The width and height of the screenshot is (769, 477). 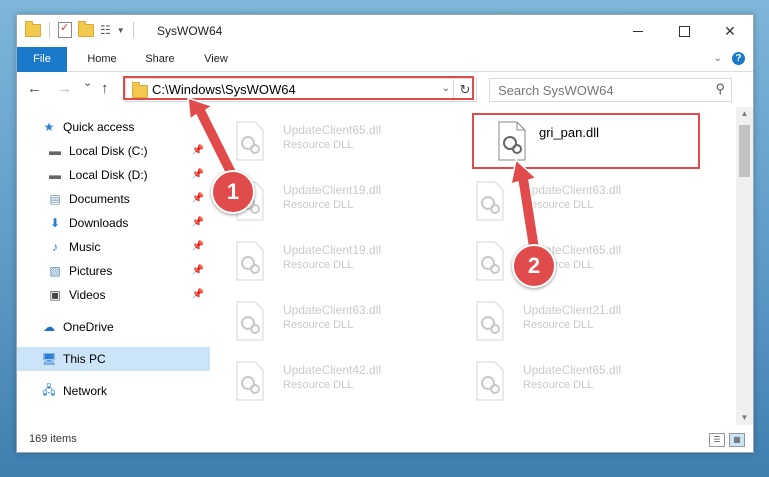 I want to click on sidebar-item-pictures: ▧ Pictures 📌, so click(x=113, y=271).